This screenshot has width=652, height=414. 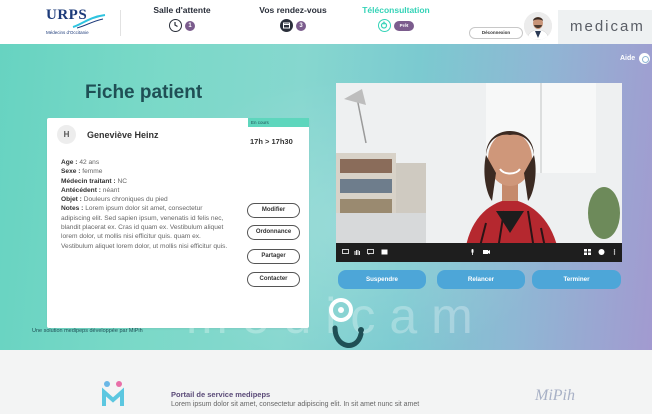 I want to click on doctor-avatar, so click(x=538, y=26).